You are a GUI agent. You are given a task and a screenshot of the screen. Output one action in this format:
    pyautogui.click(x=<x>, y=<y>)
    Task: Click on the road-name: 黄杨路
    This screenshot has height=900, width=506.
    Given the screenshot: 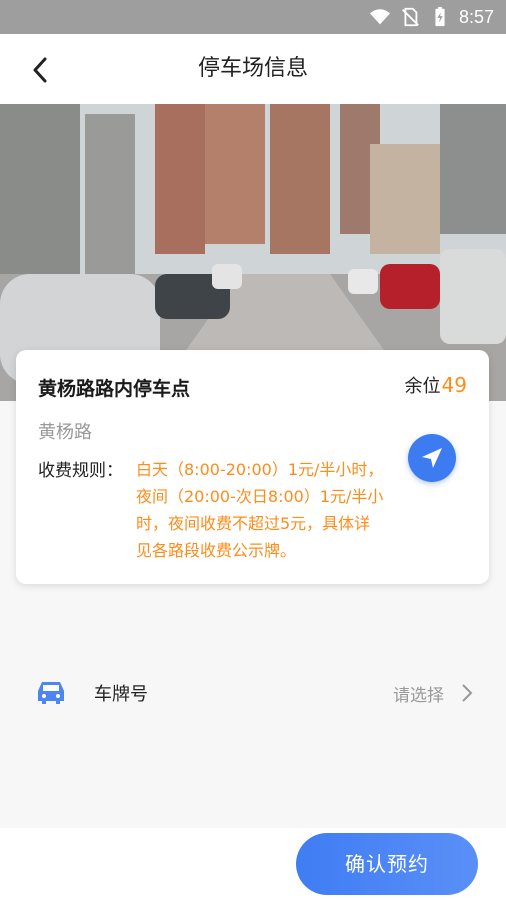 What is the action you would take?
    pyautogui.click(x=65, y=432)
    